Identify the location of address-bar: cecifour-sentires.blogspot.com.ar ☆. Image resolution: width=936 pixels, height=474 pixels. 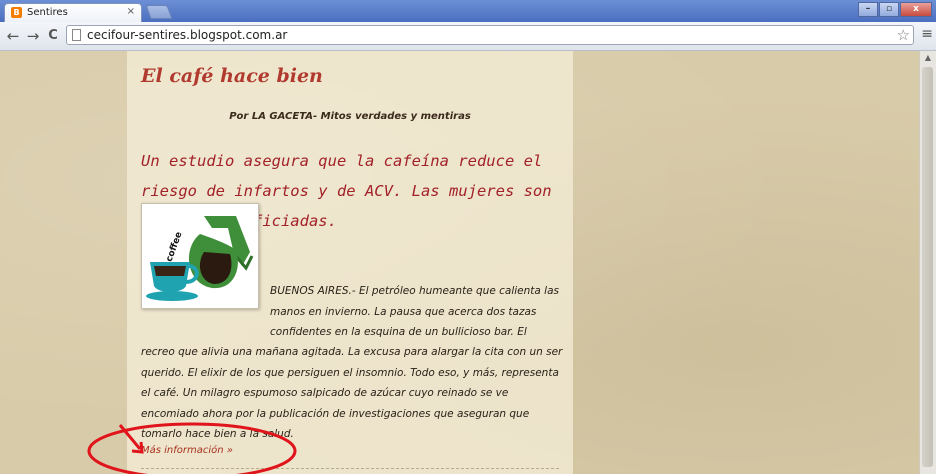
(490, 35).